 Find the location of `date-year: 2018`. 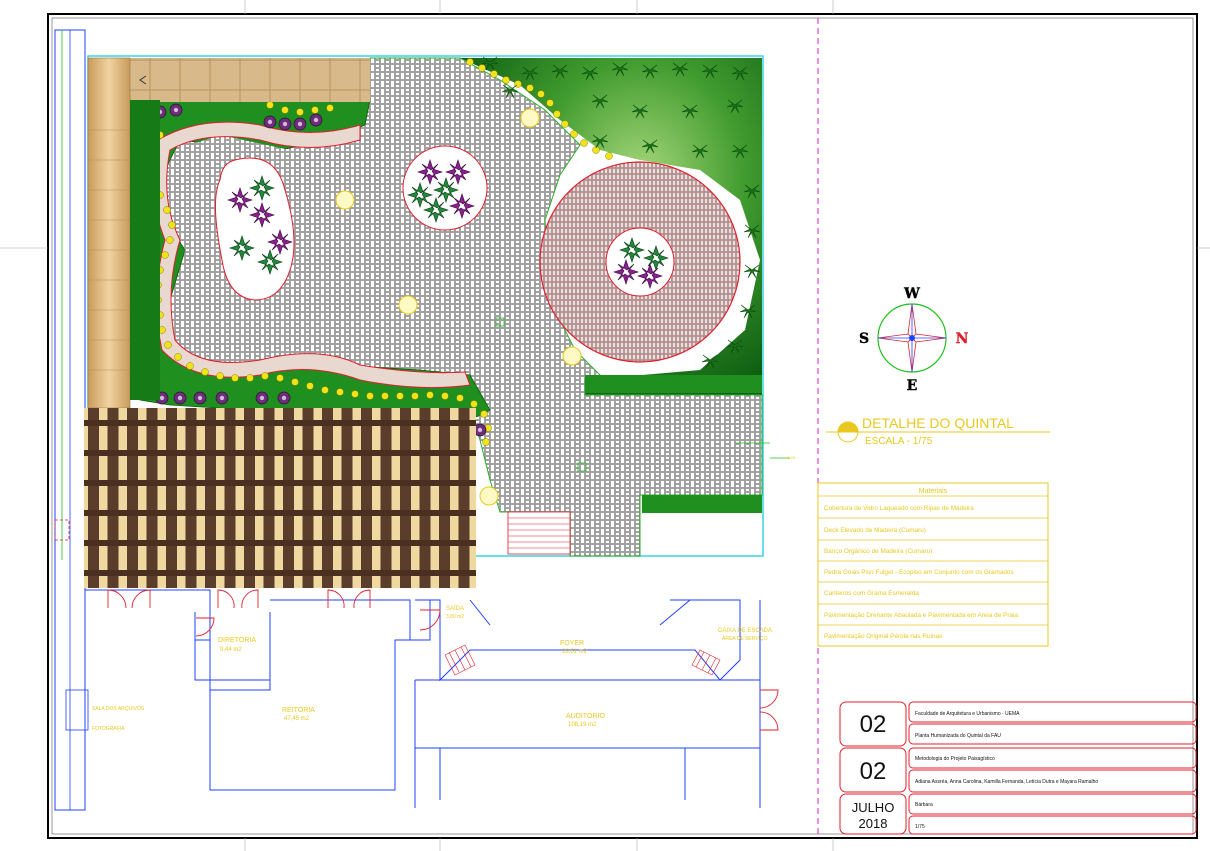

date-year: 2018 is located at coordinates (873, 823).